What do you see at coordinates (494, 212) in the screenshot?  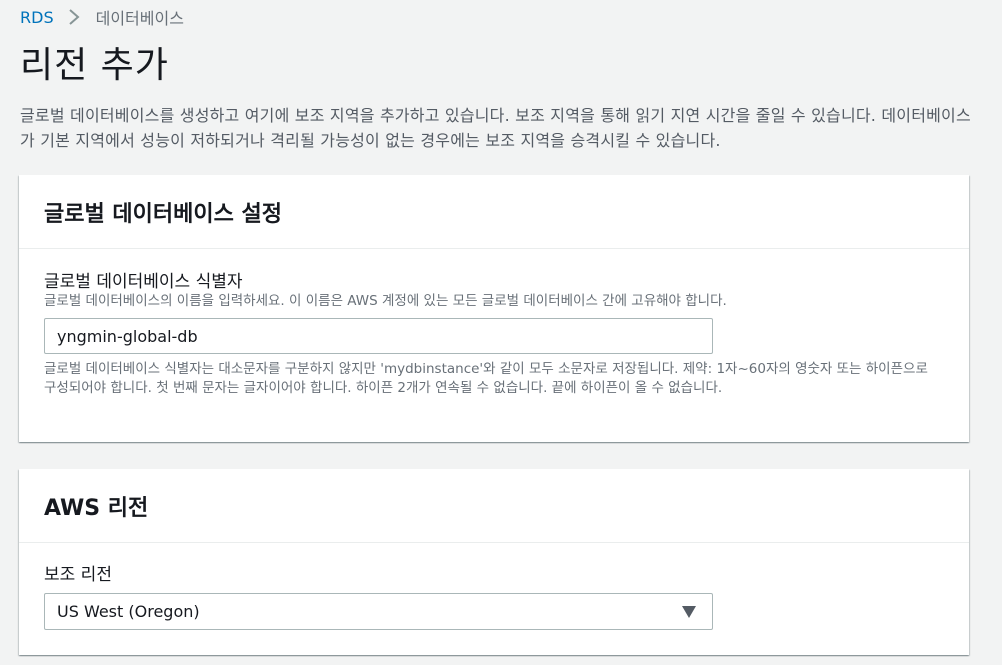 I see `panel-header: 글로벌 데이터베이스 설정` at bounding box center [494, 212].